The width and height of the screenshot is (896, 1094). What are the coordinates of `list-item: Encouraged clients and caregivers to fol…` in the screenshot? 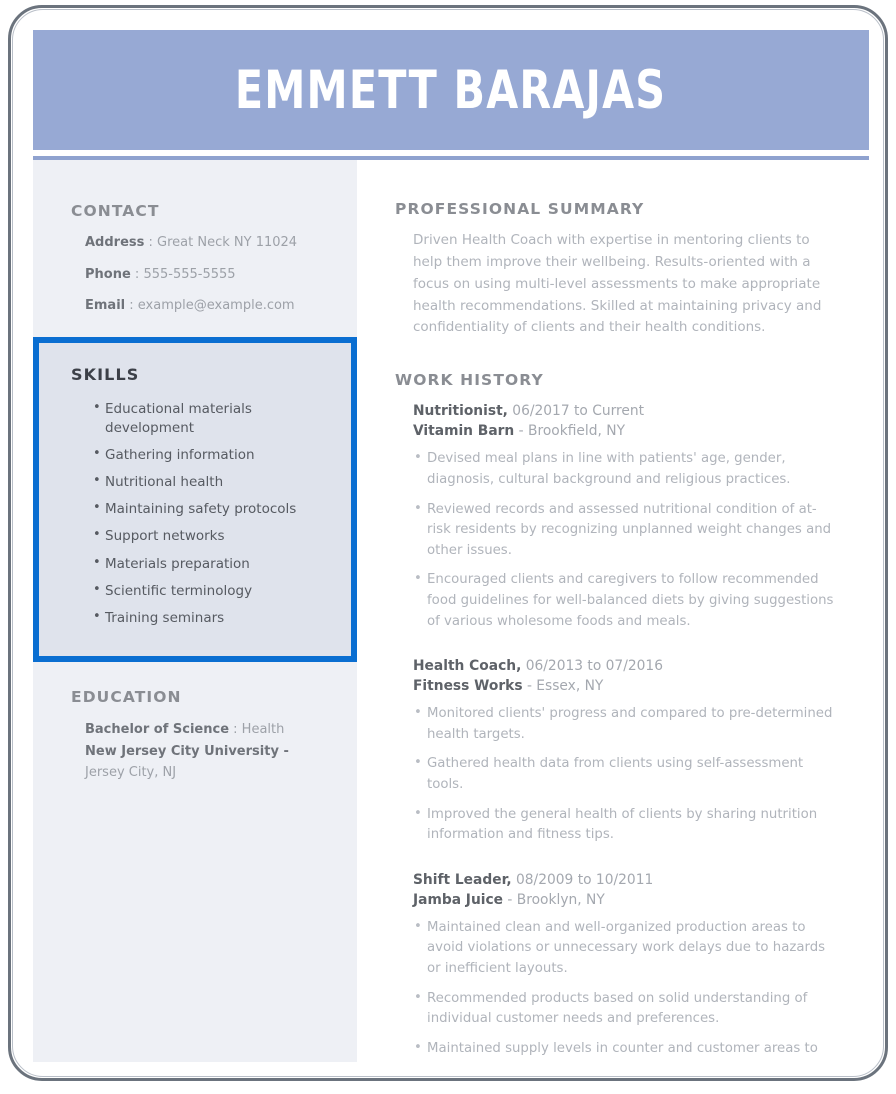 It's located at (626, 600).